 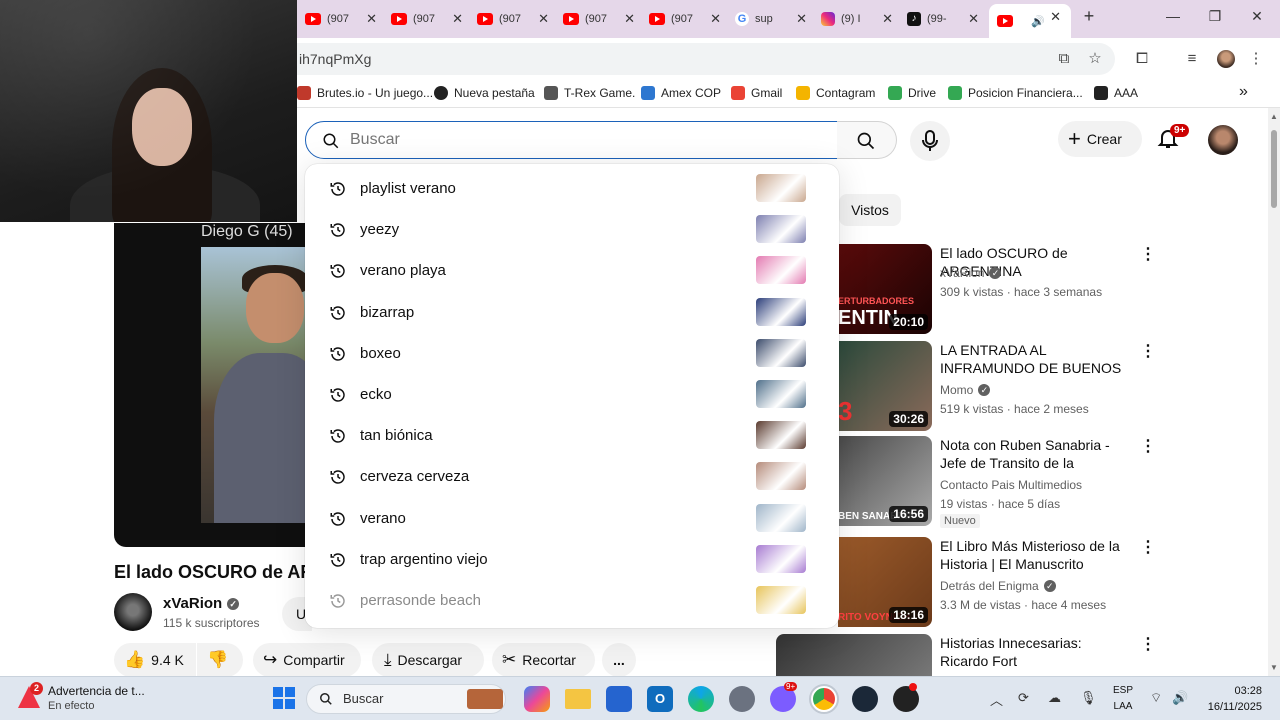 I want to click on bookmark-item: Gmail, so click(x=756, y=93).